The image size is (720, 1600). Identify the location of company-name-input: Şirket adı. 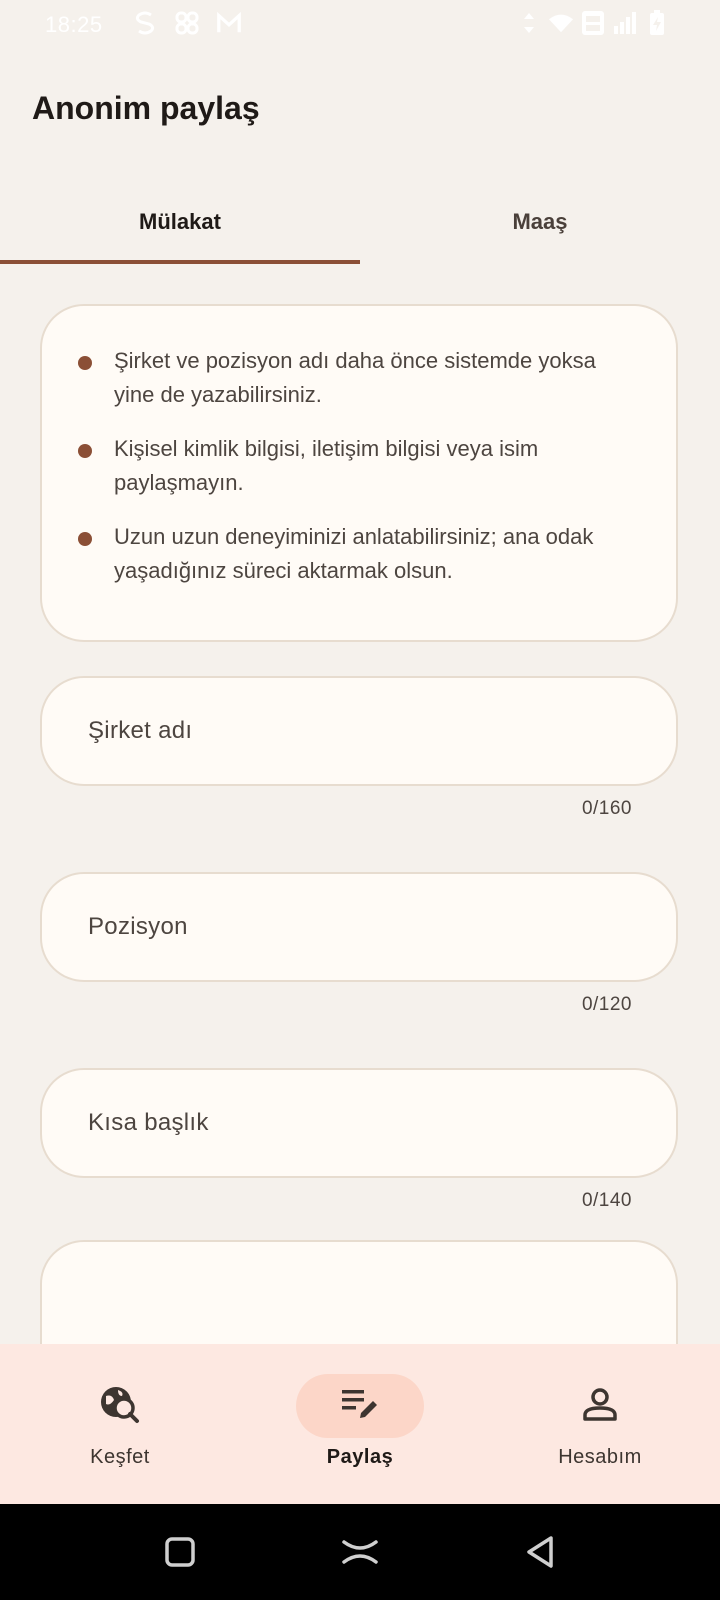
(359, 731).